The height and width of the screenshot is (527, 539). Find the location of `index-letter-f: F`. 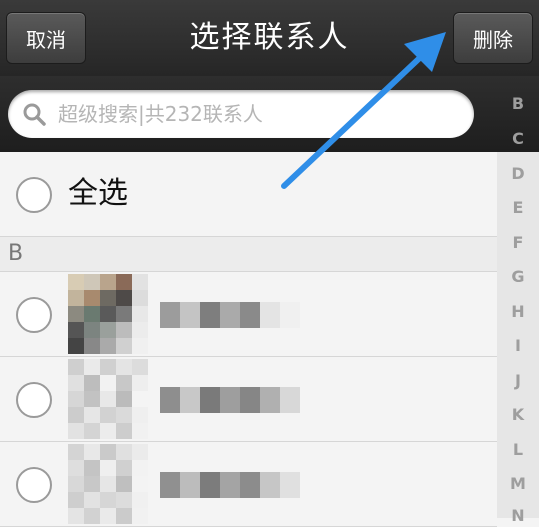

index-letter-f: F is located at coordinates (518, 242).